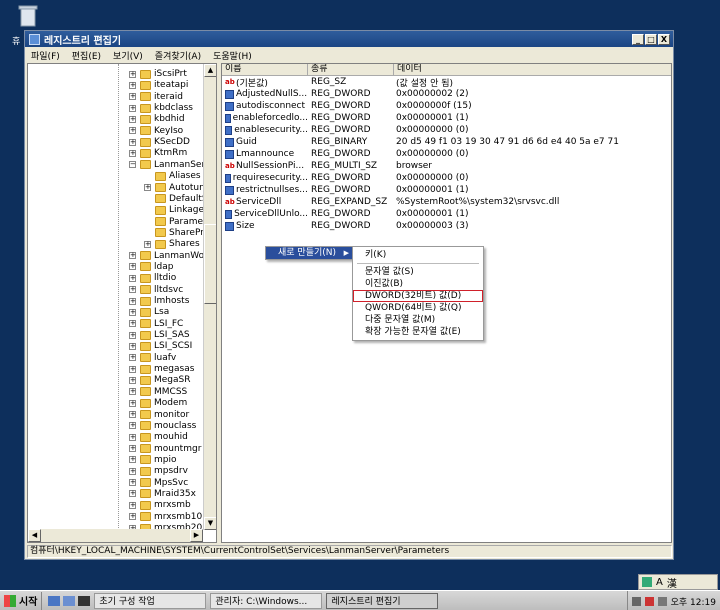 The height and width of the screenshot is (610, 720). I want to click on tree-item: + lmhosts, so click(159, 301).